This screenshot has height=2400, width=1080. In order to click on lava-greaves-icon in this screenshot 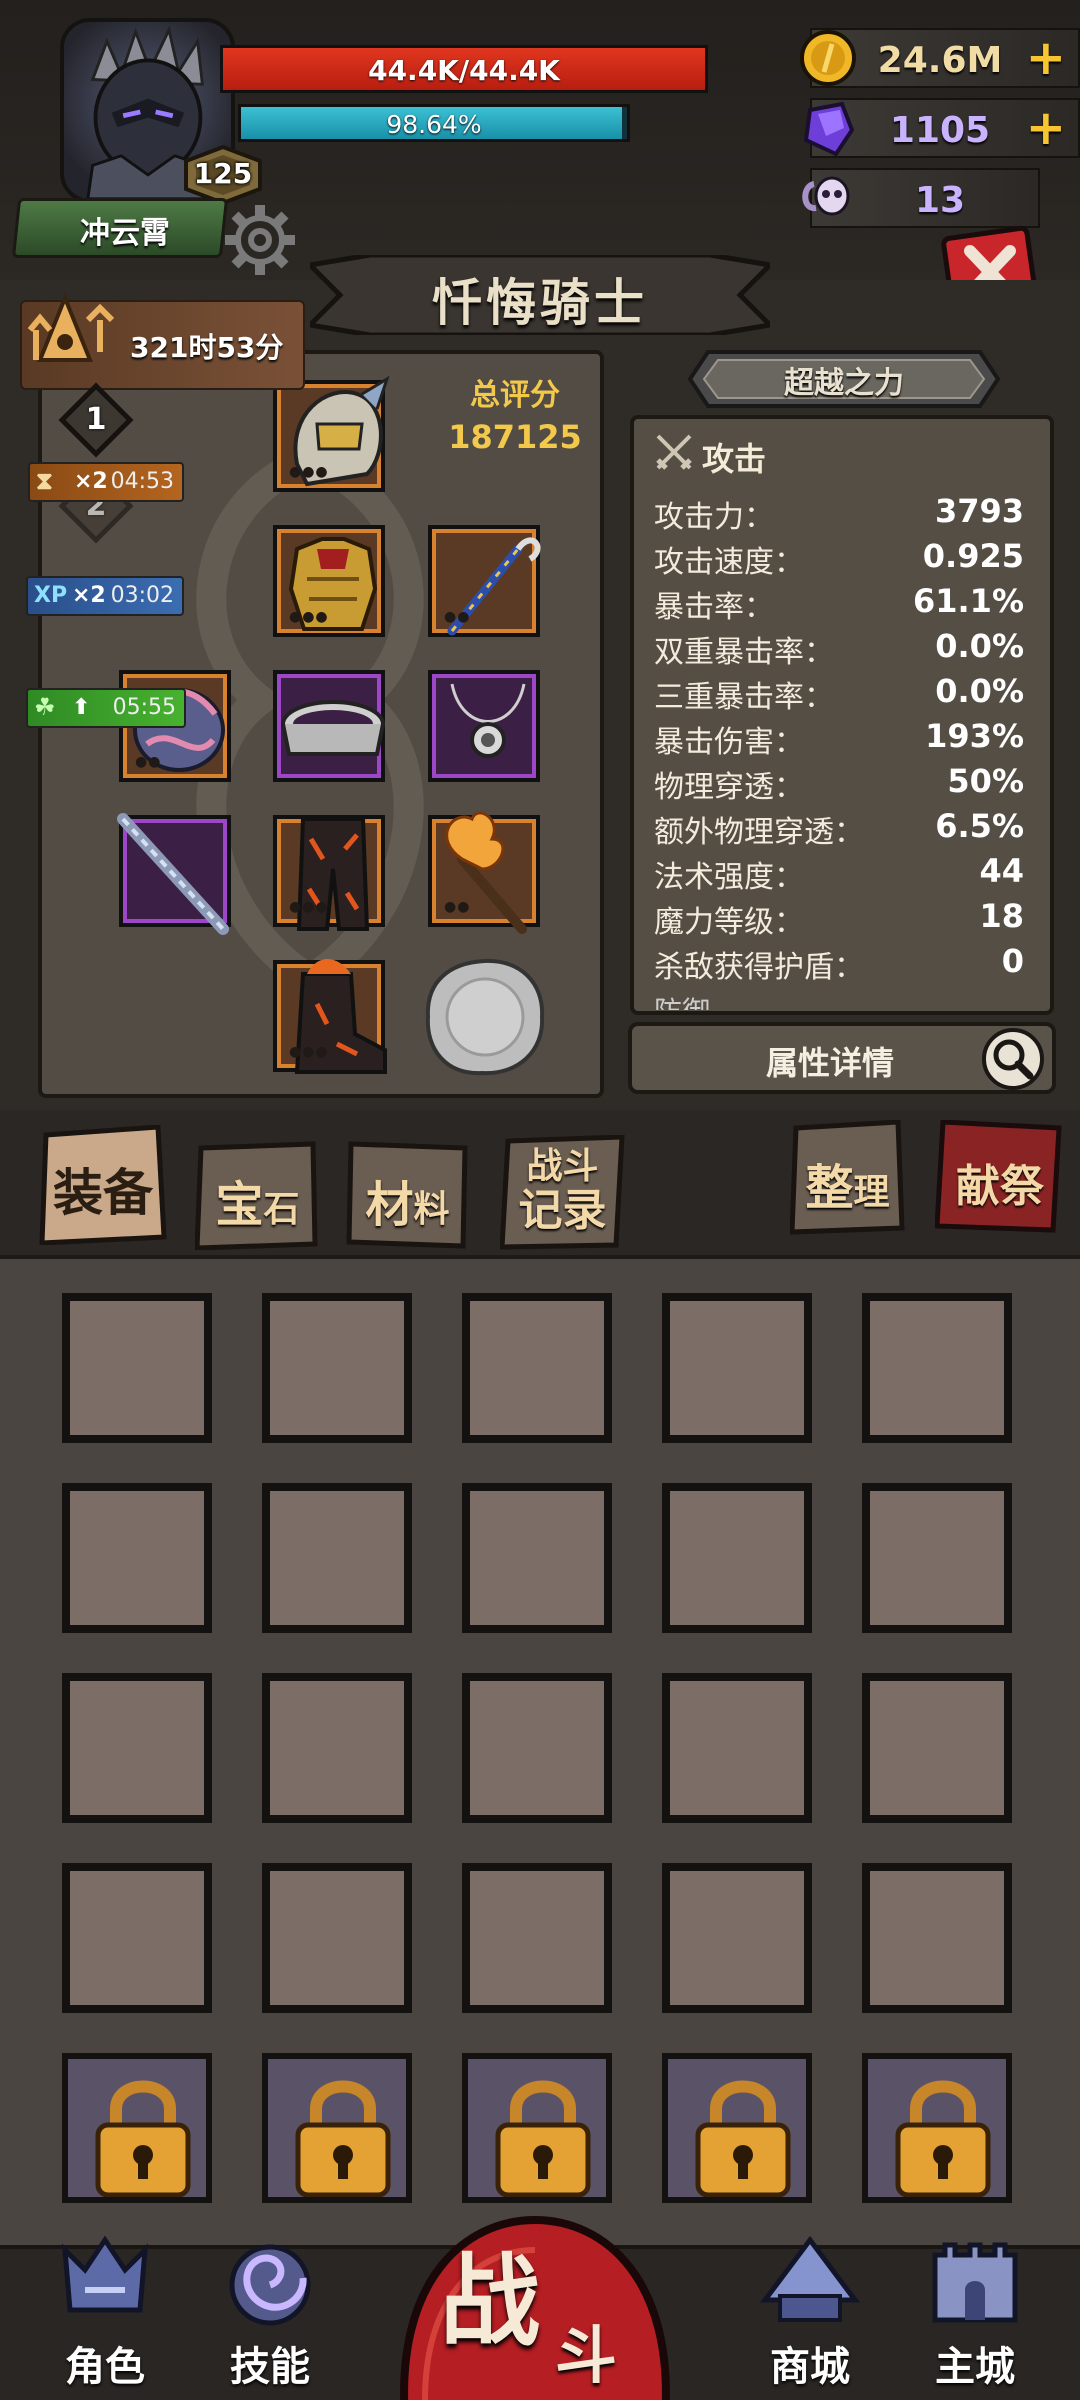, I will do `click(333, 874)`.